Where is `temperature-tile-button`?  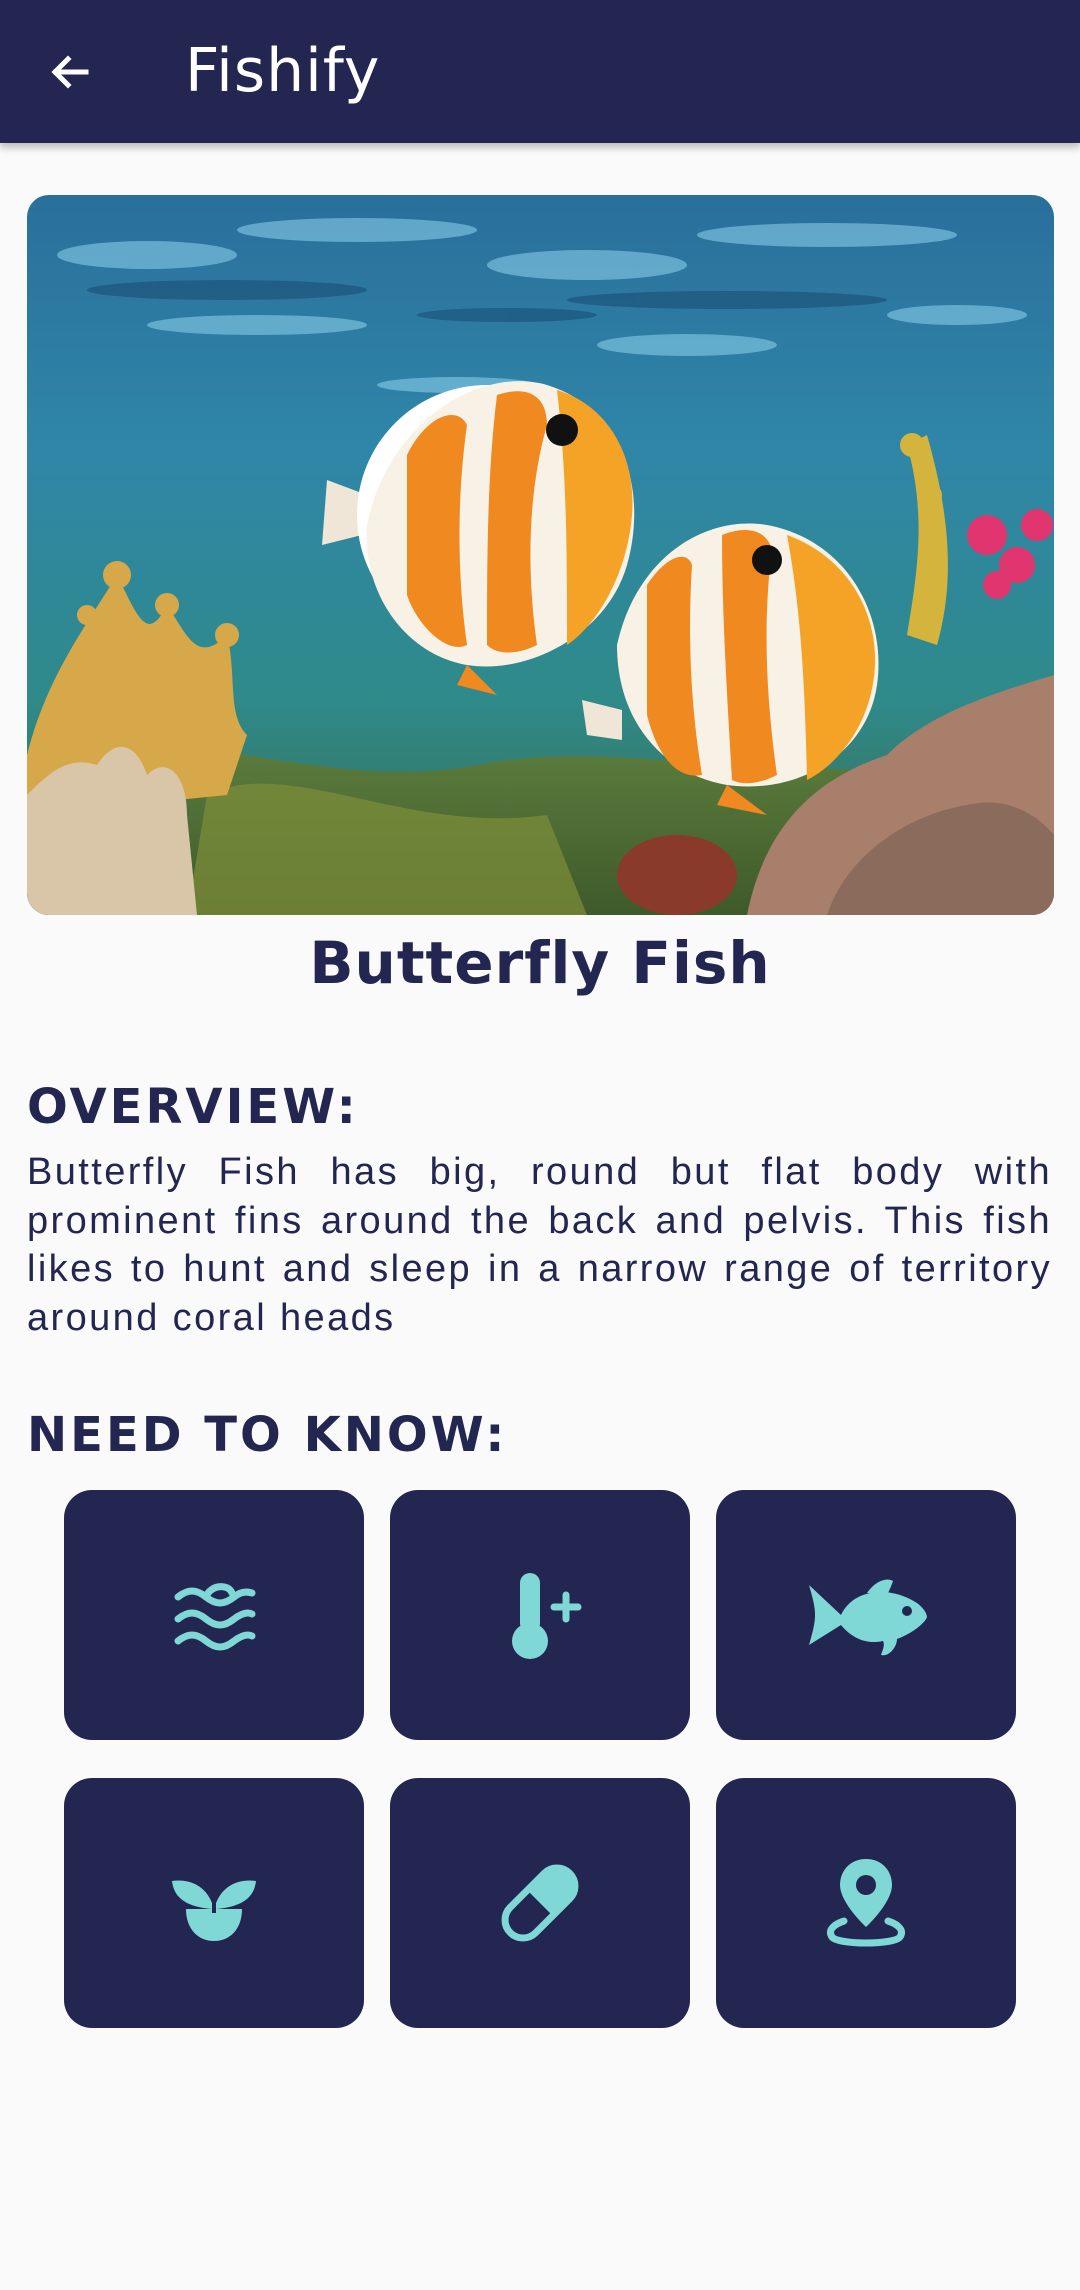
temperature-tile-button is located at coordinates (540, 1615).